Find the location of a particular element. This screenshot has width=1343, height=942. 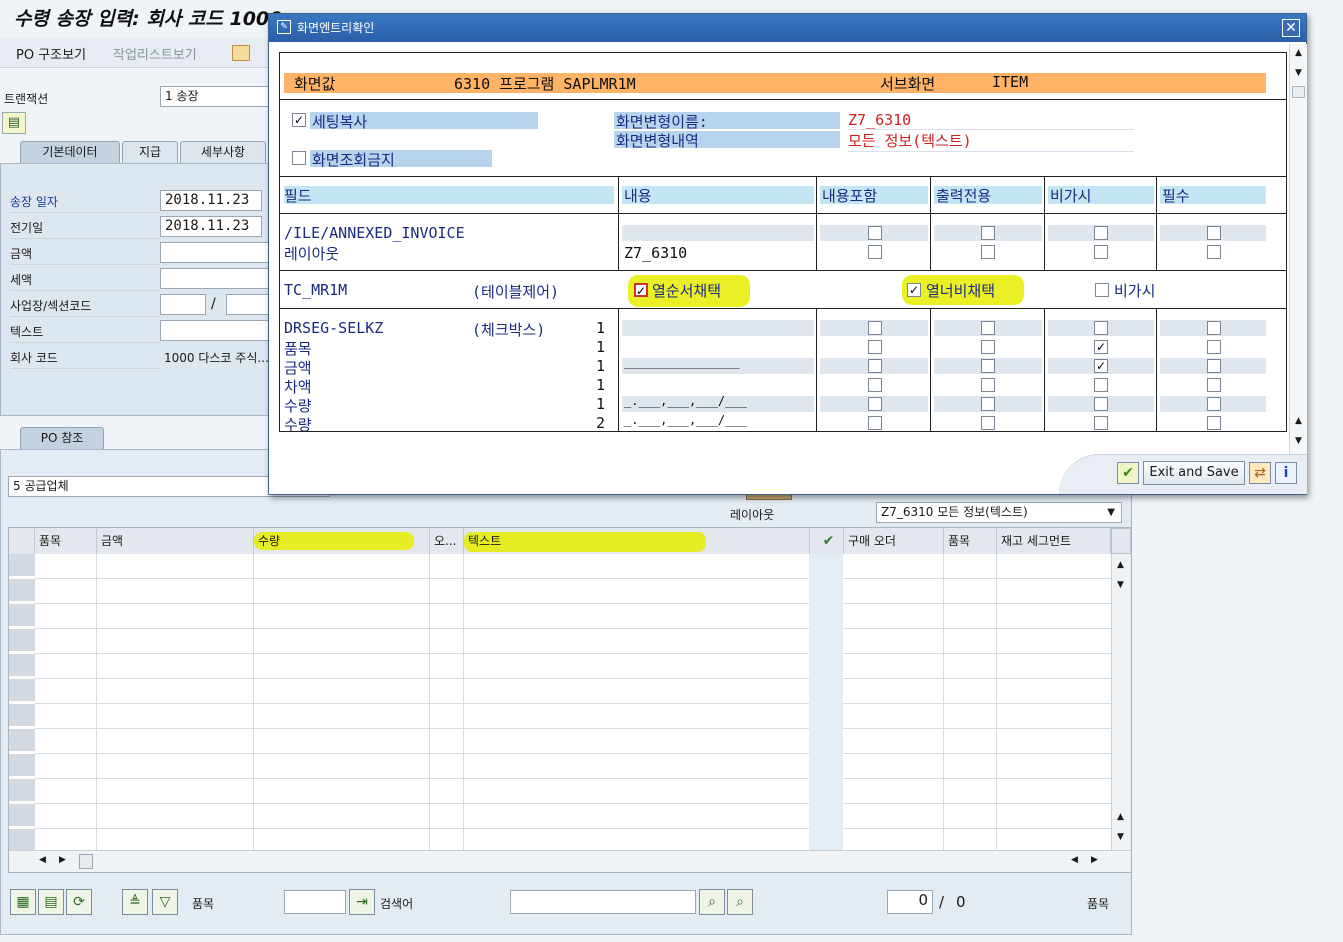

posting-date-field: 2018.11.23 is located at coordinates (211, 226).